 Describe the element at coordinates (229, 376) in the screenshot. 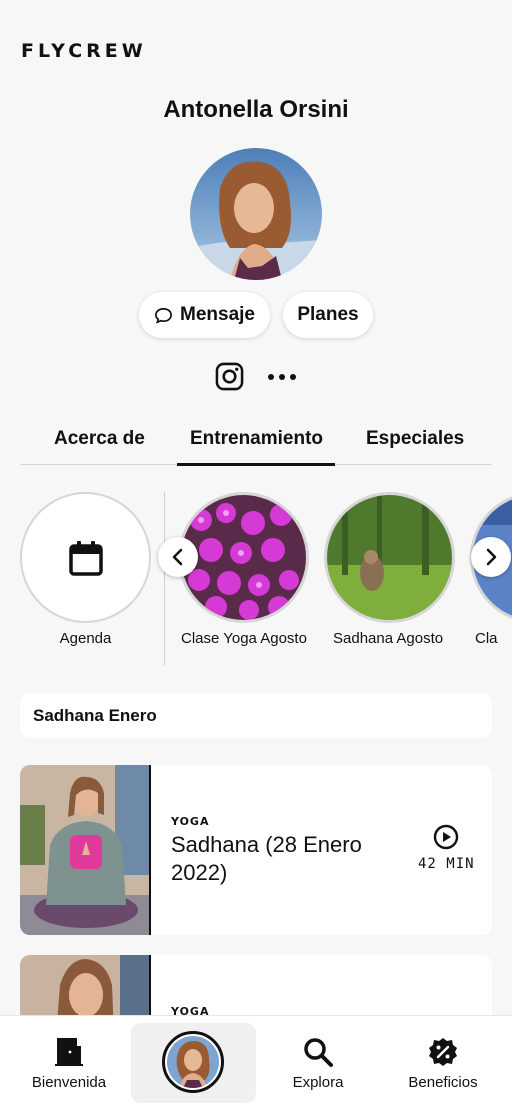

I see `instagram-icon` at that location.